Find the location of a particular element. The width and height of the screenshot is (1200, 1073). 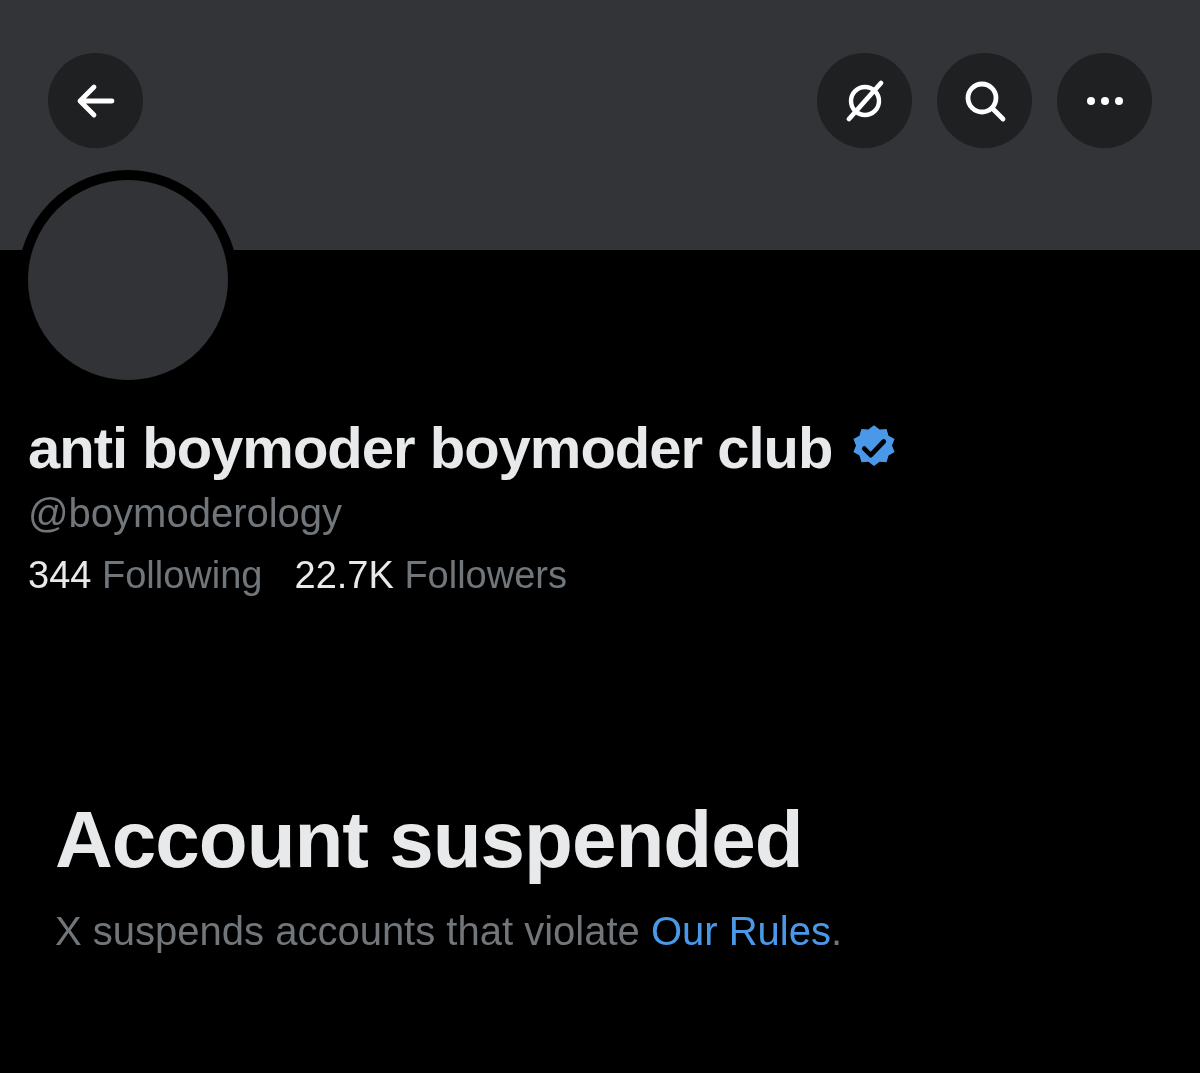

suspended-title: Account suspended is located at coordinates (429, 840).